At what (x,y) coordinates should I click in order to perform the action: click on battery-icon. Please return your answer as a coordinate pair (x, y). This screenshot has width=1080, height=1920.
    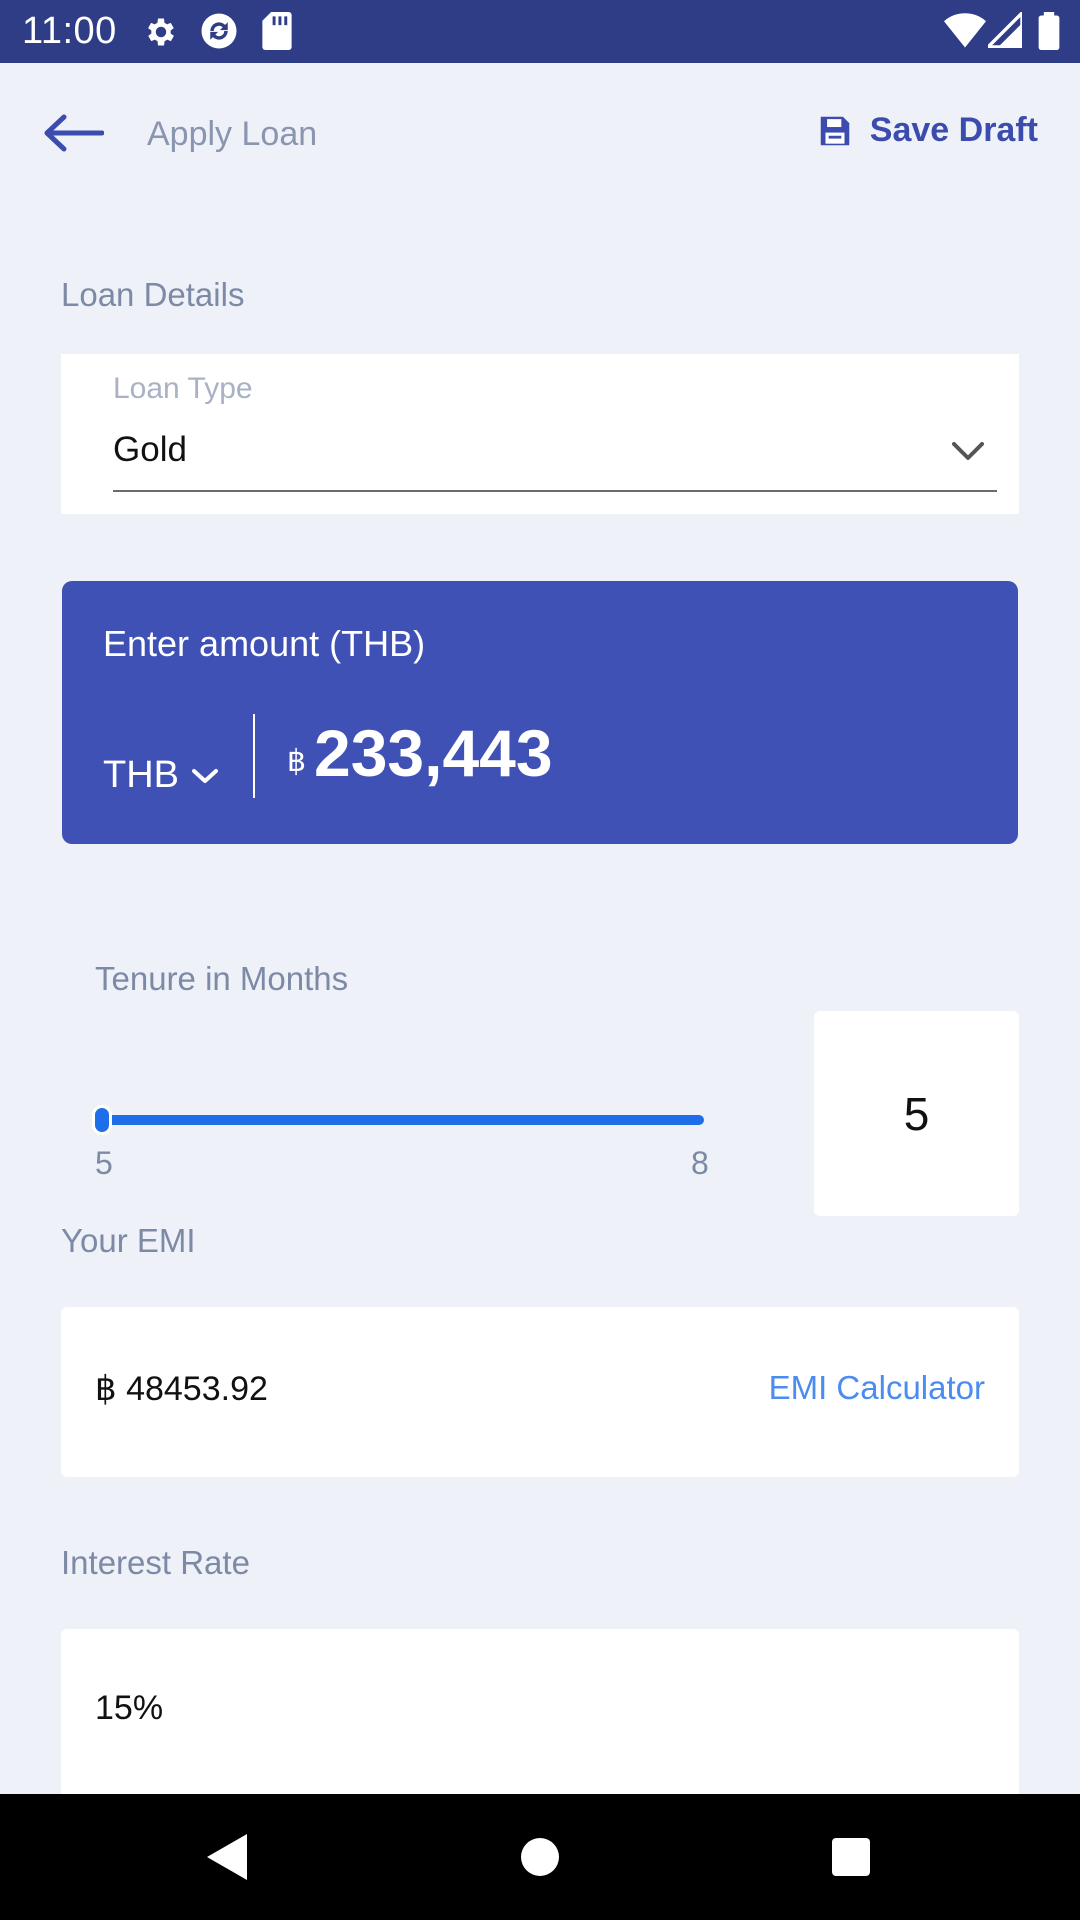
    Looking at the image, I should click on (1049, 33).